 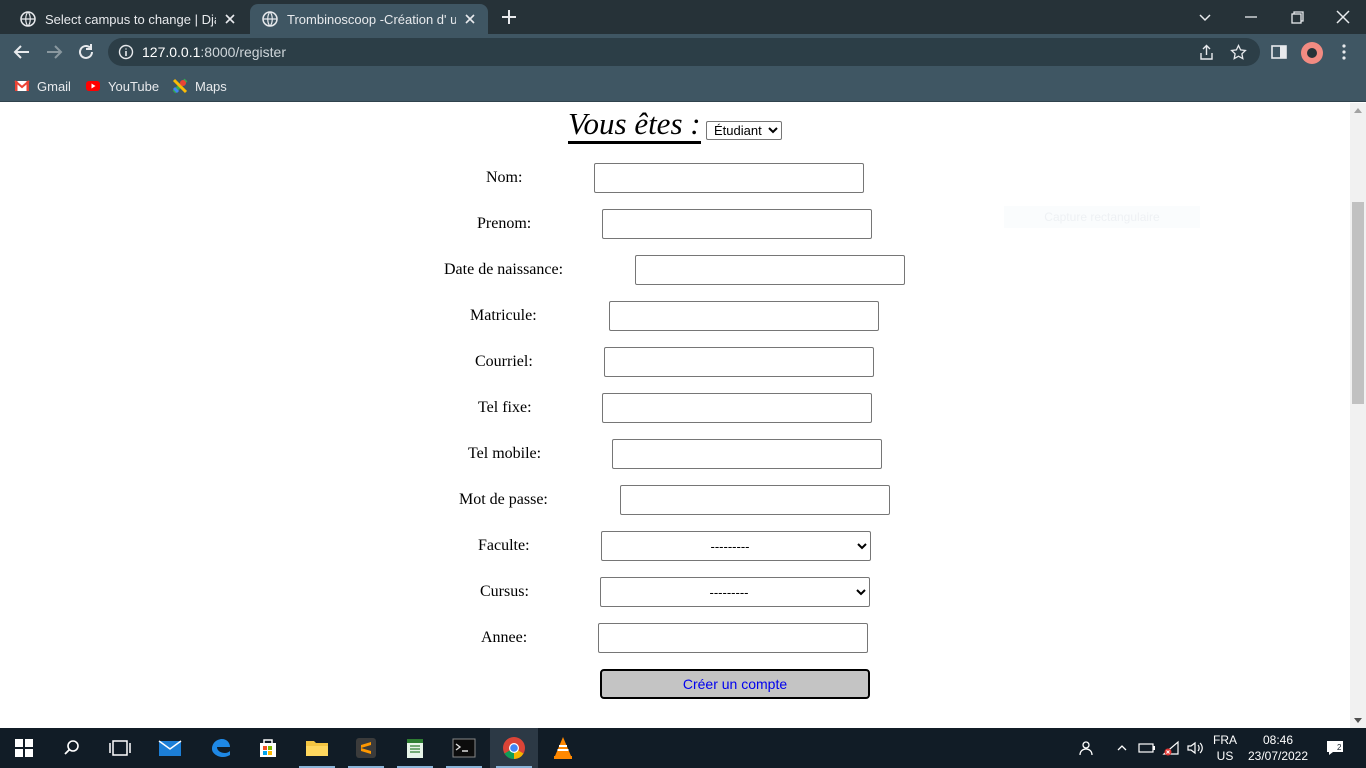 What do you see at coordinates (755, 500) in the screenshot?
I see `input-mot-de-passe` at bounding box center [755, 500].